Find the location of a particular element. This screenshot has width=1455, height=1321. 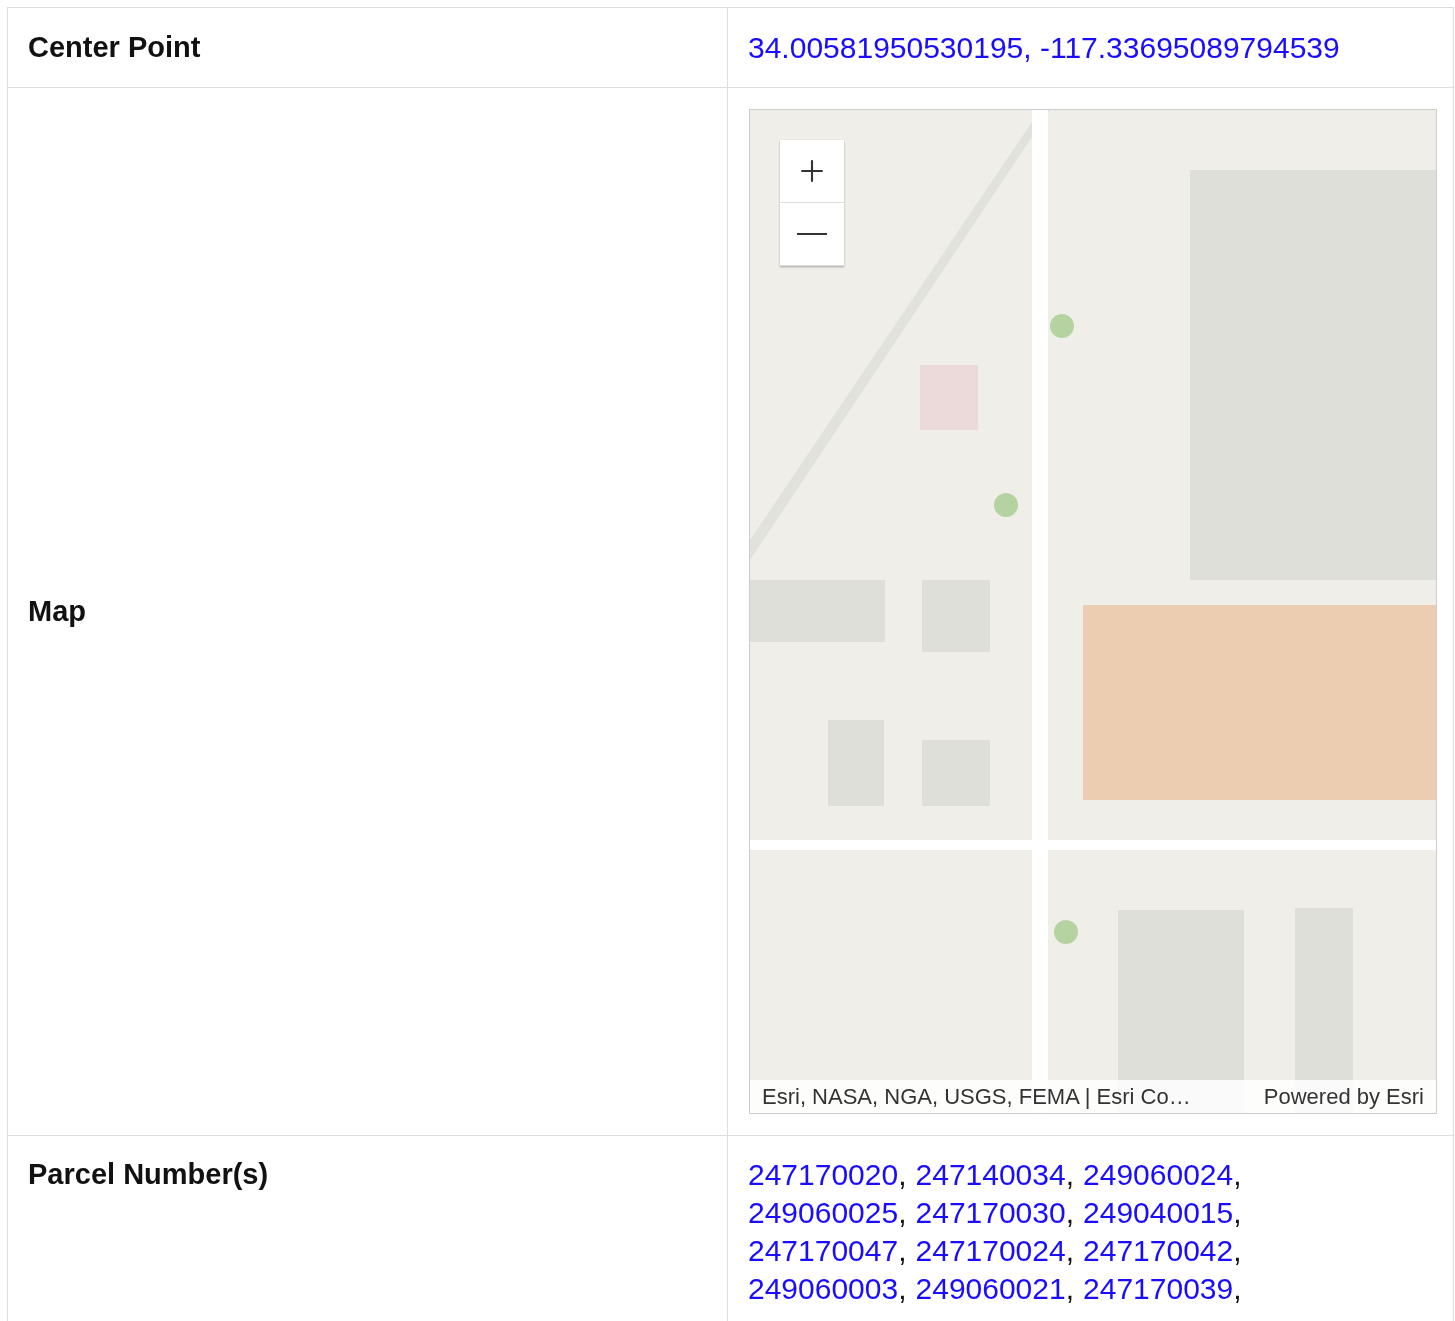

field-label: Center Point is located at coordinates (114, 47).